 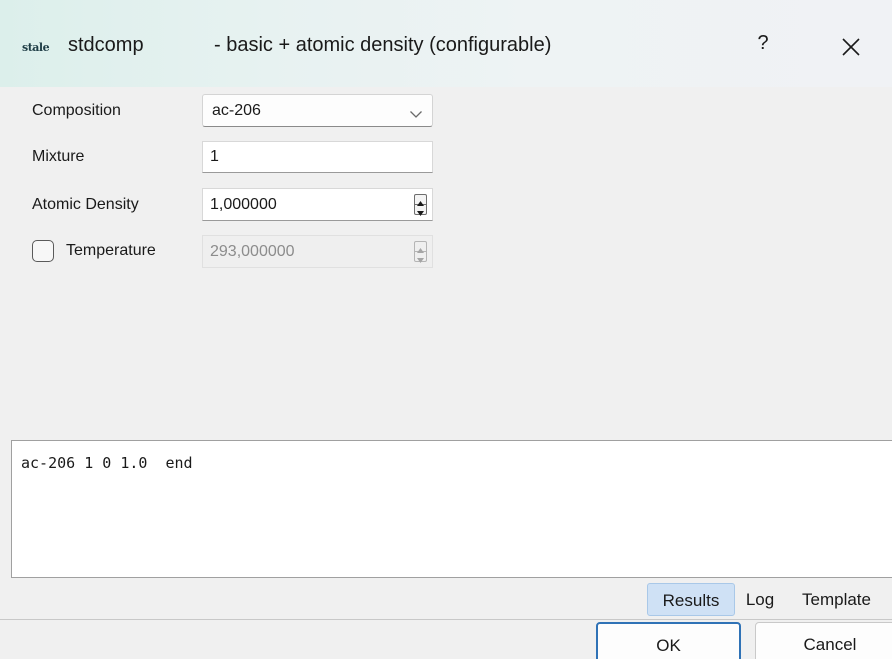 I want to click on mixture-label: Mixture, so click(x=58, y=156).